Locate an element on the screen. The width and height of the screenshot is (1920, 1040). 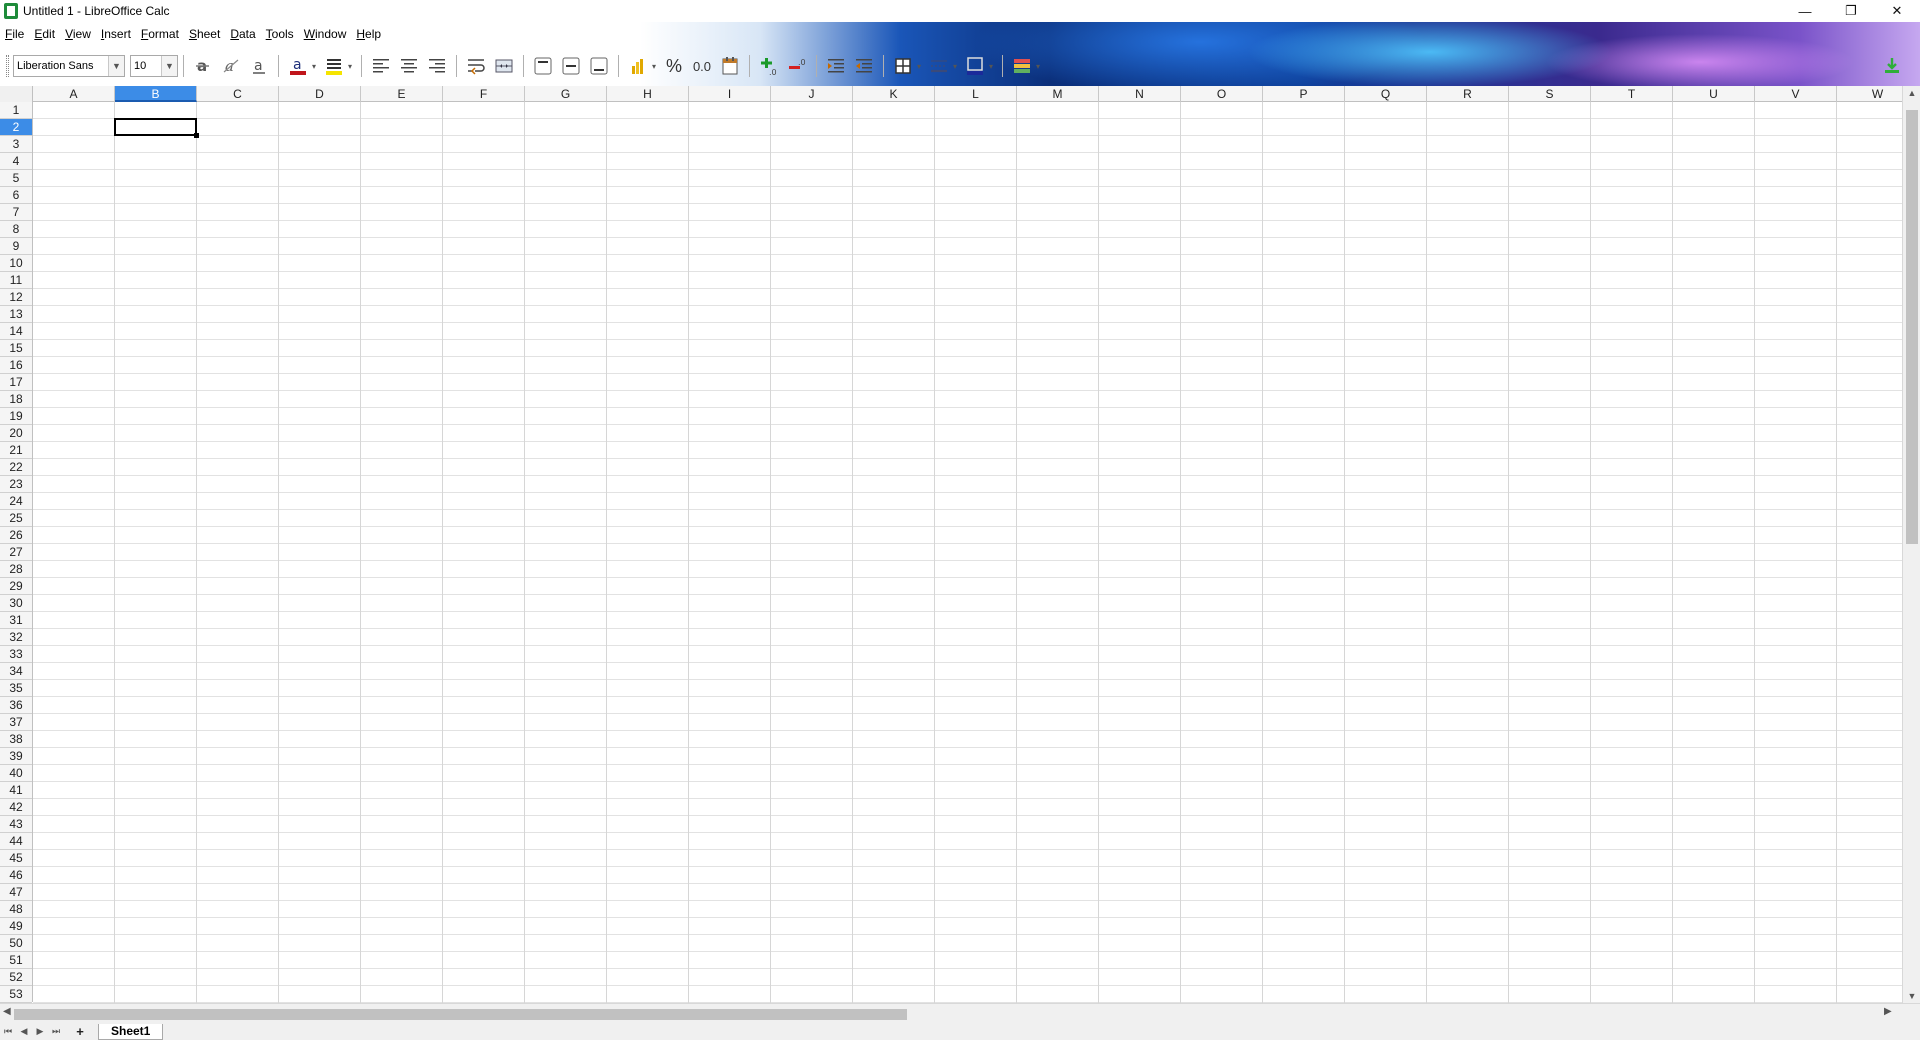
row-header-1: 1 is located at coordinates (16, 110).